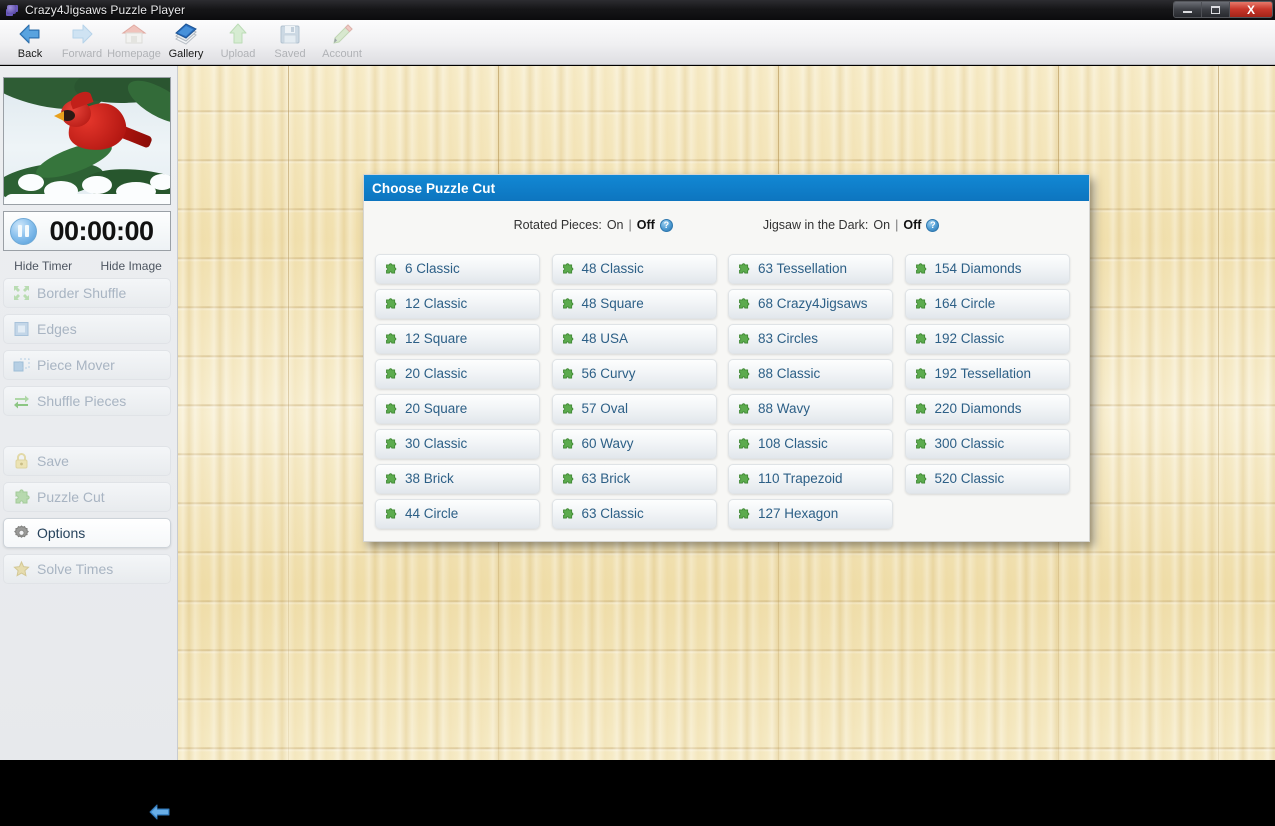 This screenshot has height=826, width=1275. I want to click on toolbar-button-account: Account, so click(342, 42).